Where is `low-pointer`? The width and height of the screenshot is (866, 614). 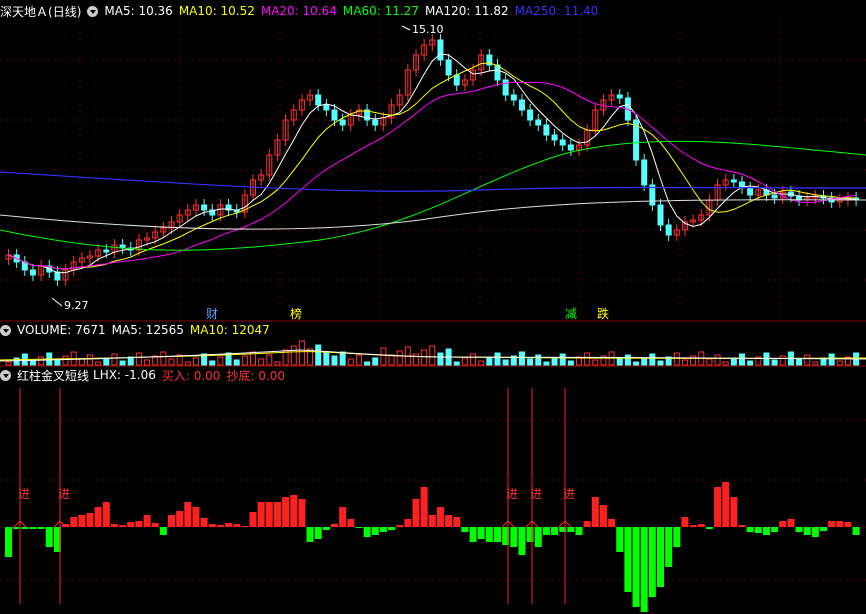 low-pointer is located at coordinates (57, 302).